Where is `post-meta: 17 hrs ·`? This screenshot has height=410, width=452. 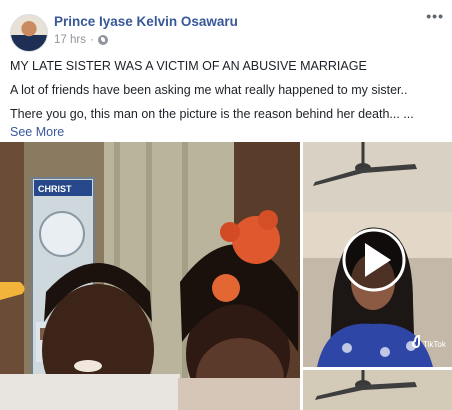 post-meta: 17 hrs · is located at coordinates (81, 40).